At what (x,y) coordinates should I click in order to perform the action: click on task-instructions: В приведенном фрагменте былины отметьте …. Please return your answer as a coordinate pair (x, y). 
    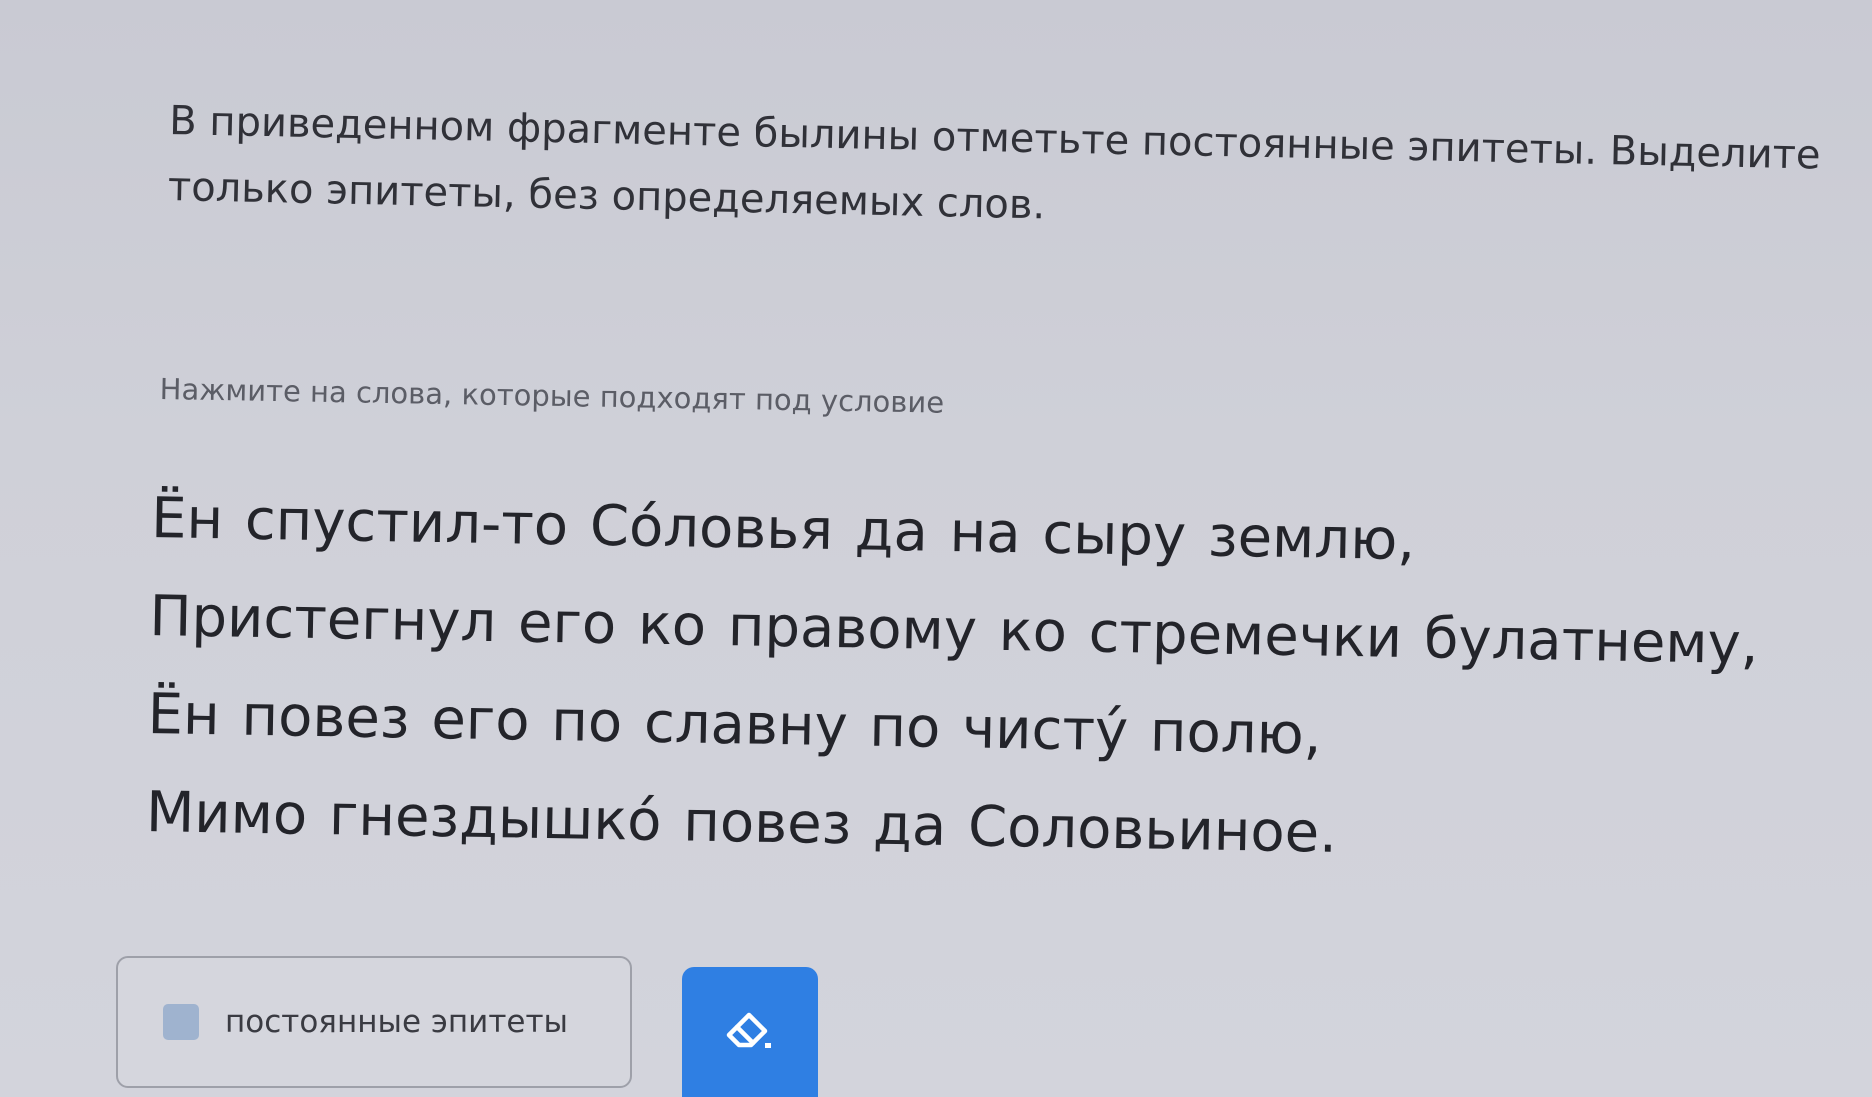
    Looking at the image, I should click on (998, 171).